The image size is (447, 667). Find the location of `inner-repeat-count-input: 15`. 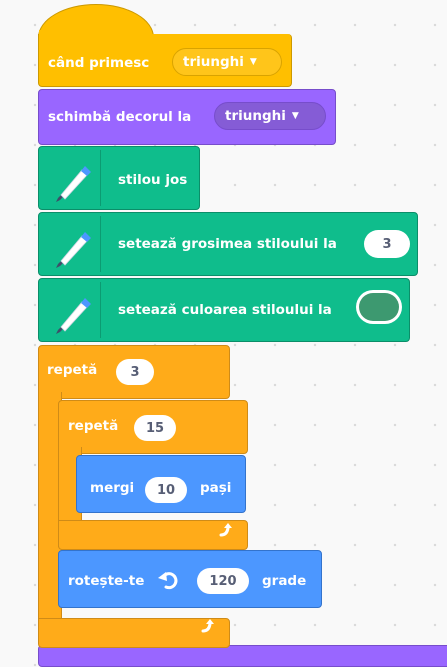

inner-repeat-count-input: 15 is located at coordinates (155, 428).